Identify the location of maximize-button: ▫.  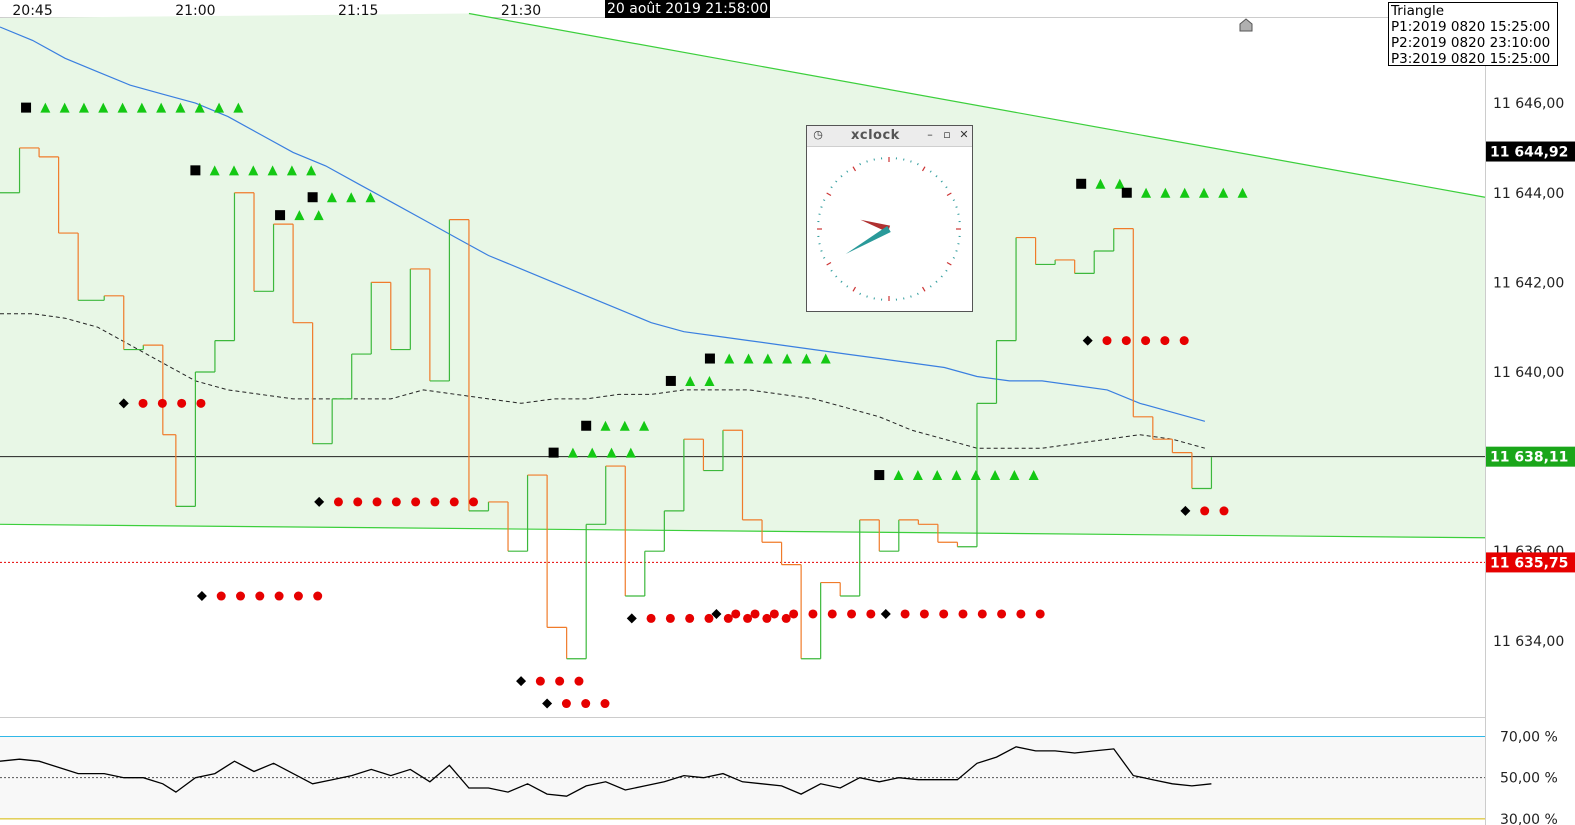
(947, 135).